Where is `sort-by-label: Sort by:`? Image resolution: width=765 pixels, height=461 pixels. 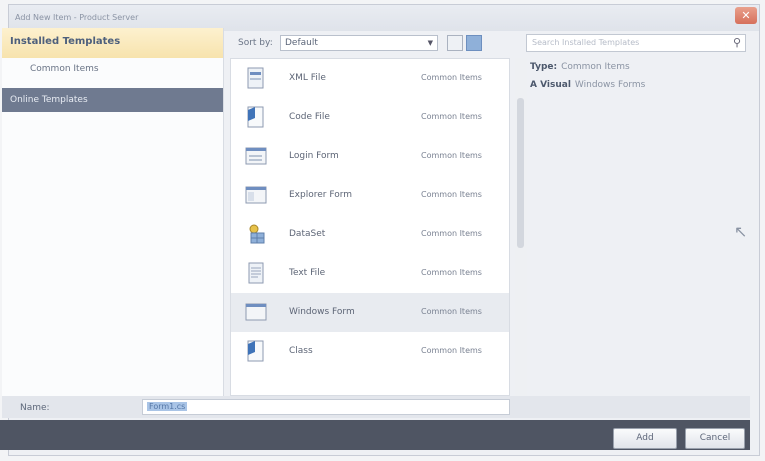 sort-by-label: Sort by: is located at coordinates (255, 43).